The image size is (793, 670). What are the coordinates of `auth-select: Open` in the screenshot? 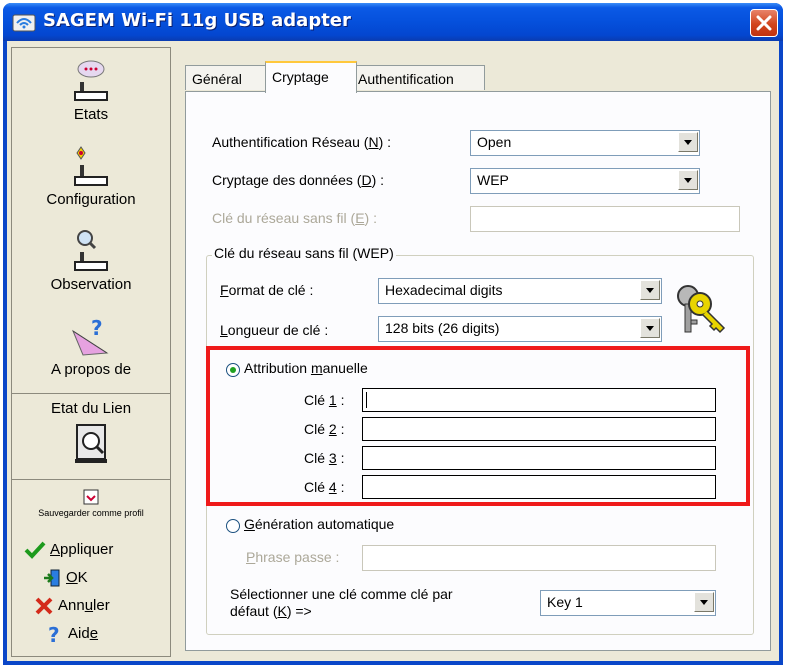 It's located at (585, 143).